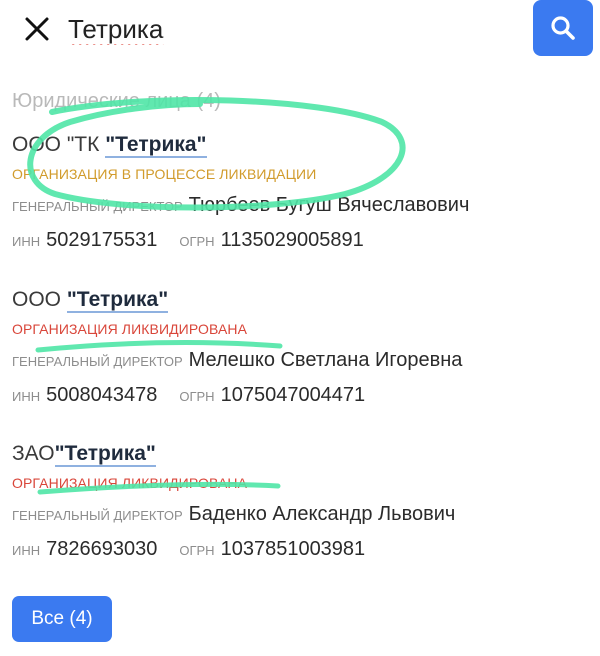 Image resolution: width=600 pixels, height=656 pixels. Describe the element at coordinates (102, 549) in the screenshot. I see `inn-value: 7826693030` at that location.